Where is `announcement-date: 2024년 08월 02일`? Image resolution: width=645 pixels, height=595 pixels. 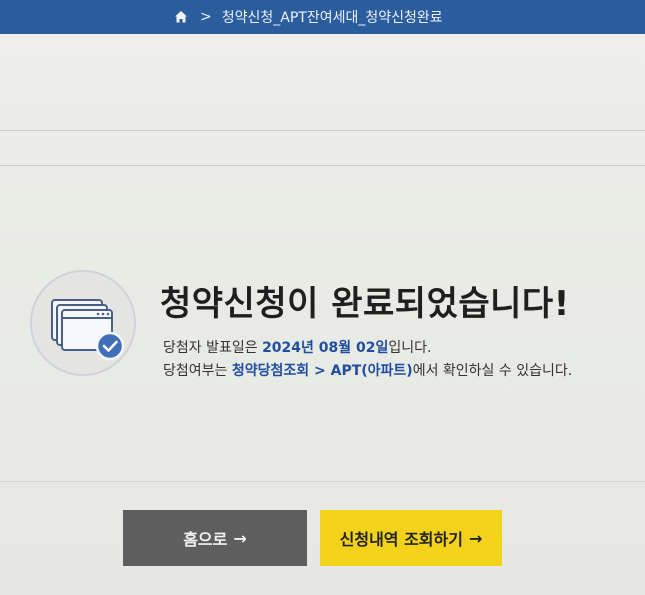
announcement-date: 2024년 08월 02일 is located at coordinates (325, 348).